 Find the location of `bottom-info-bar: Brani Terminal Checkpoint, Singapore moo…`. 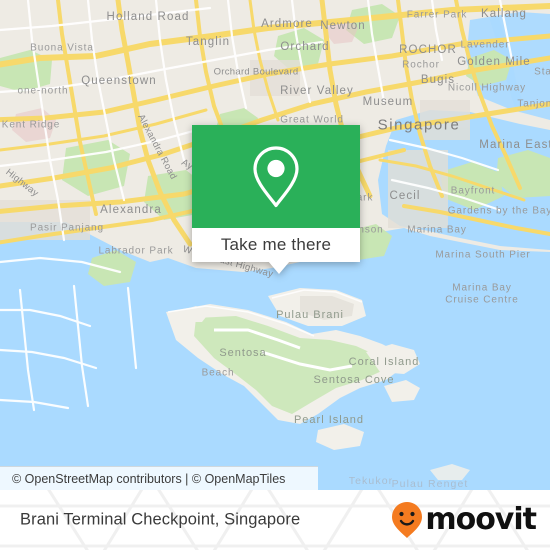

bottom-info-bar: Brani Terminal Checkpoint, Singapore moo… is located at coordinates (275, 520).